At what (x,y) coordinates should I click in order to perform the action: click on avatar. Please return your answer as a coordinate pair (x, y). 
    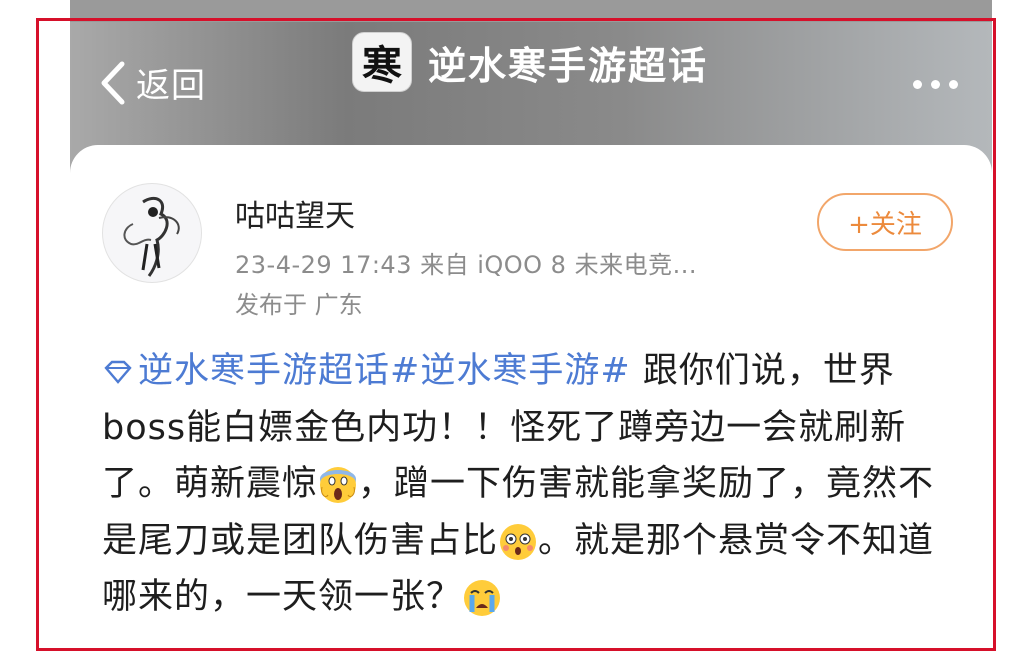
    Looking at the image, I should click on (152, 233).